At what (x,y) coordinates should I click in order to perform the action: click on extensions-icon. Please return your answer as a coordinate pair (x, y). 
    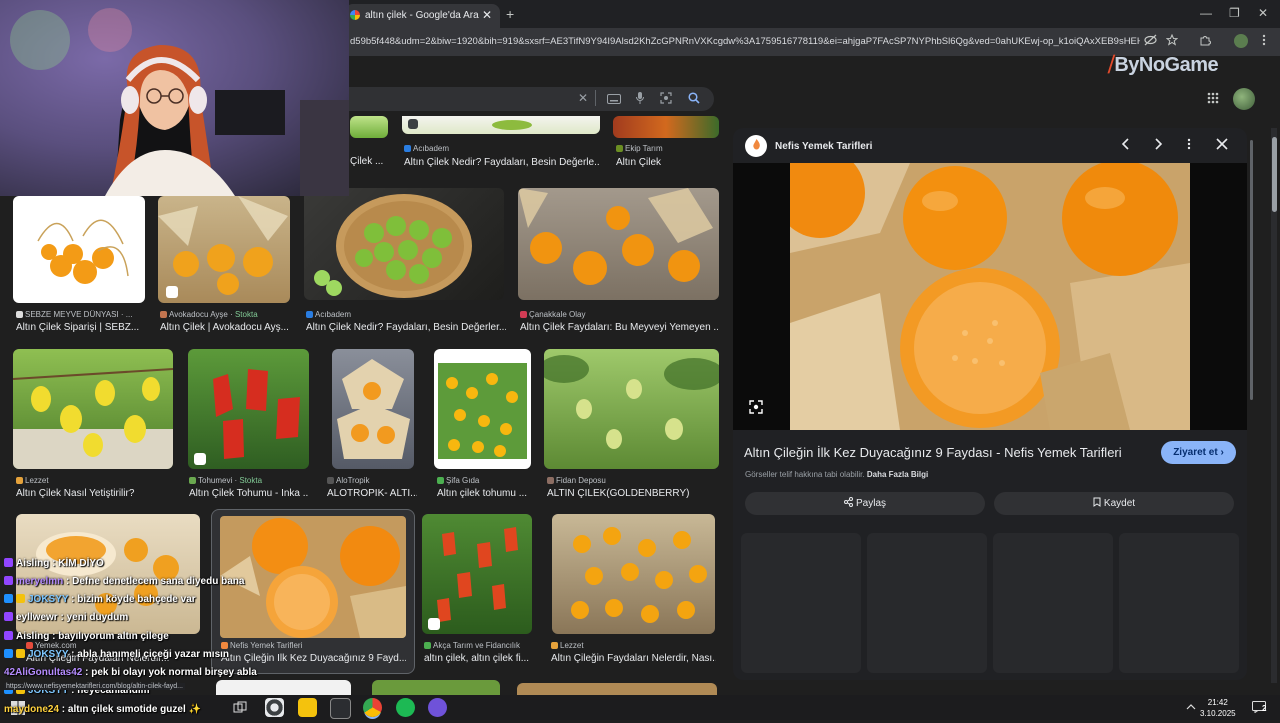
    Looking at the image, I should click on (1205, 41).